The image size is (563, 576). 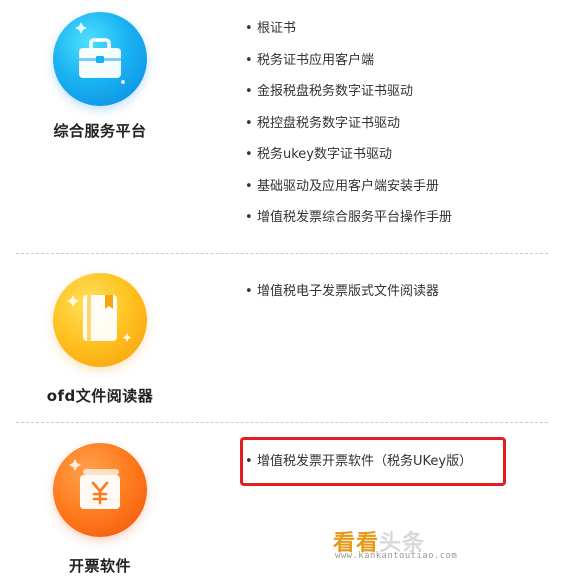 What do you see at coordinates (348, 36) in the screenshot?
I see `download-link-root-cert: 根证书` at bounding box center [348, 36].